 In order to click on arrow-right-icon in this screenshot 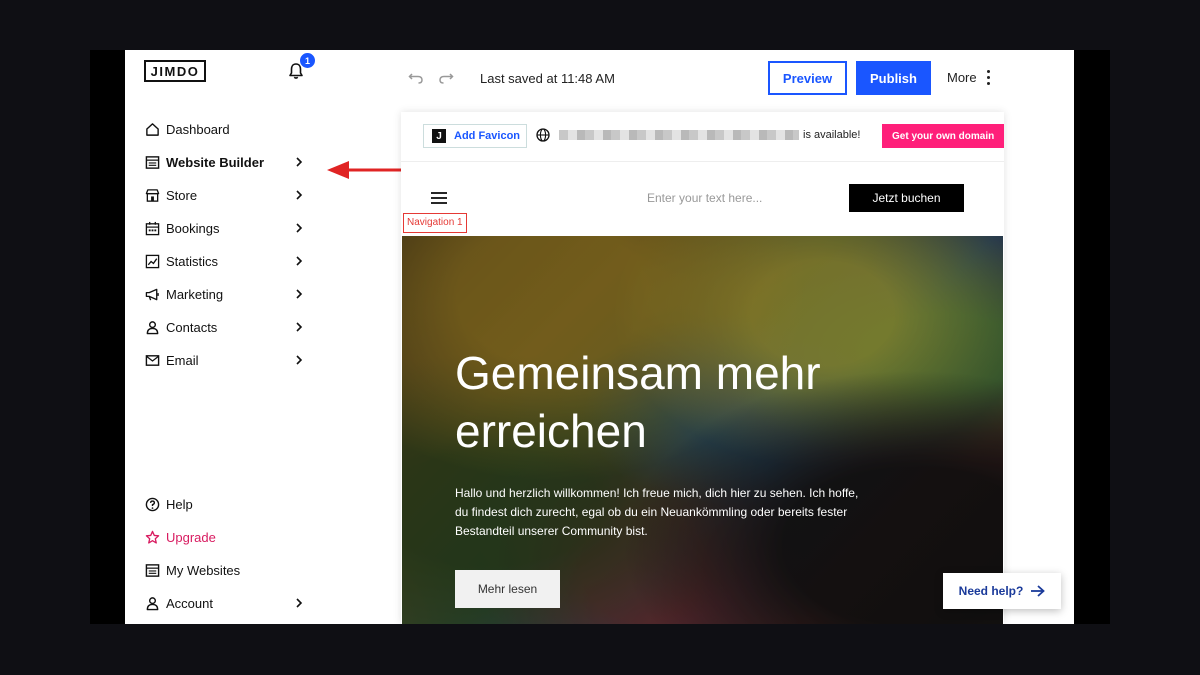, I will do `click(1038, 591)`.